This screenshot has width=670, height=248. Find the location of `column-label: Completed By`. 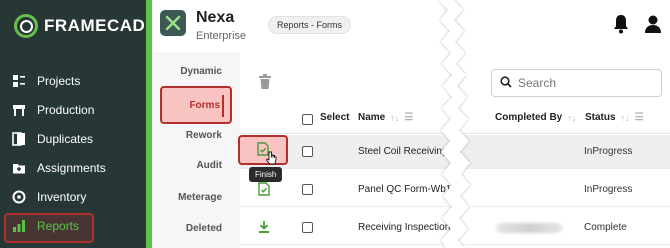

column-label: Completed By is located at coordinates (529, 117).